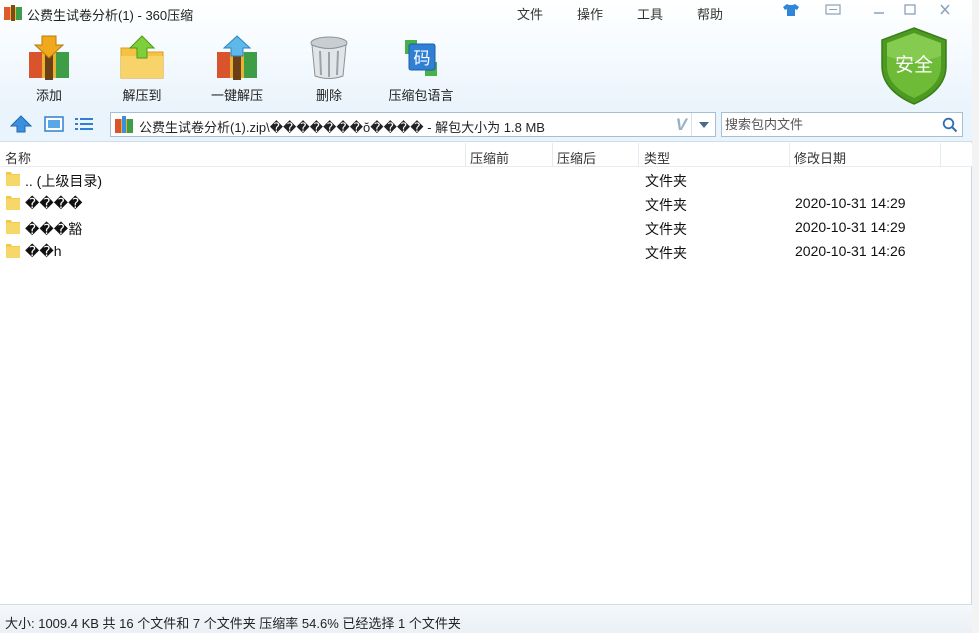 This screenshot has height=633, width=979. I want to click on add-button: 添加, so click(49, 69).